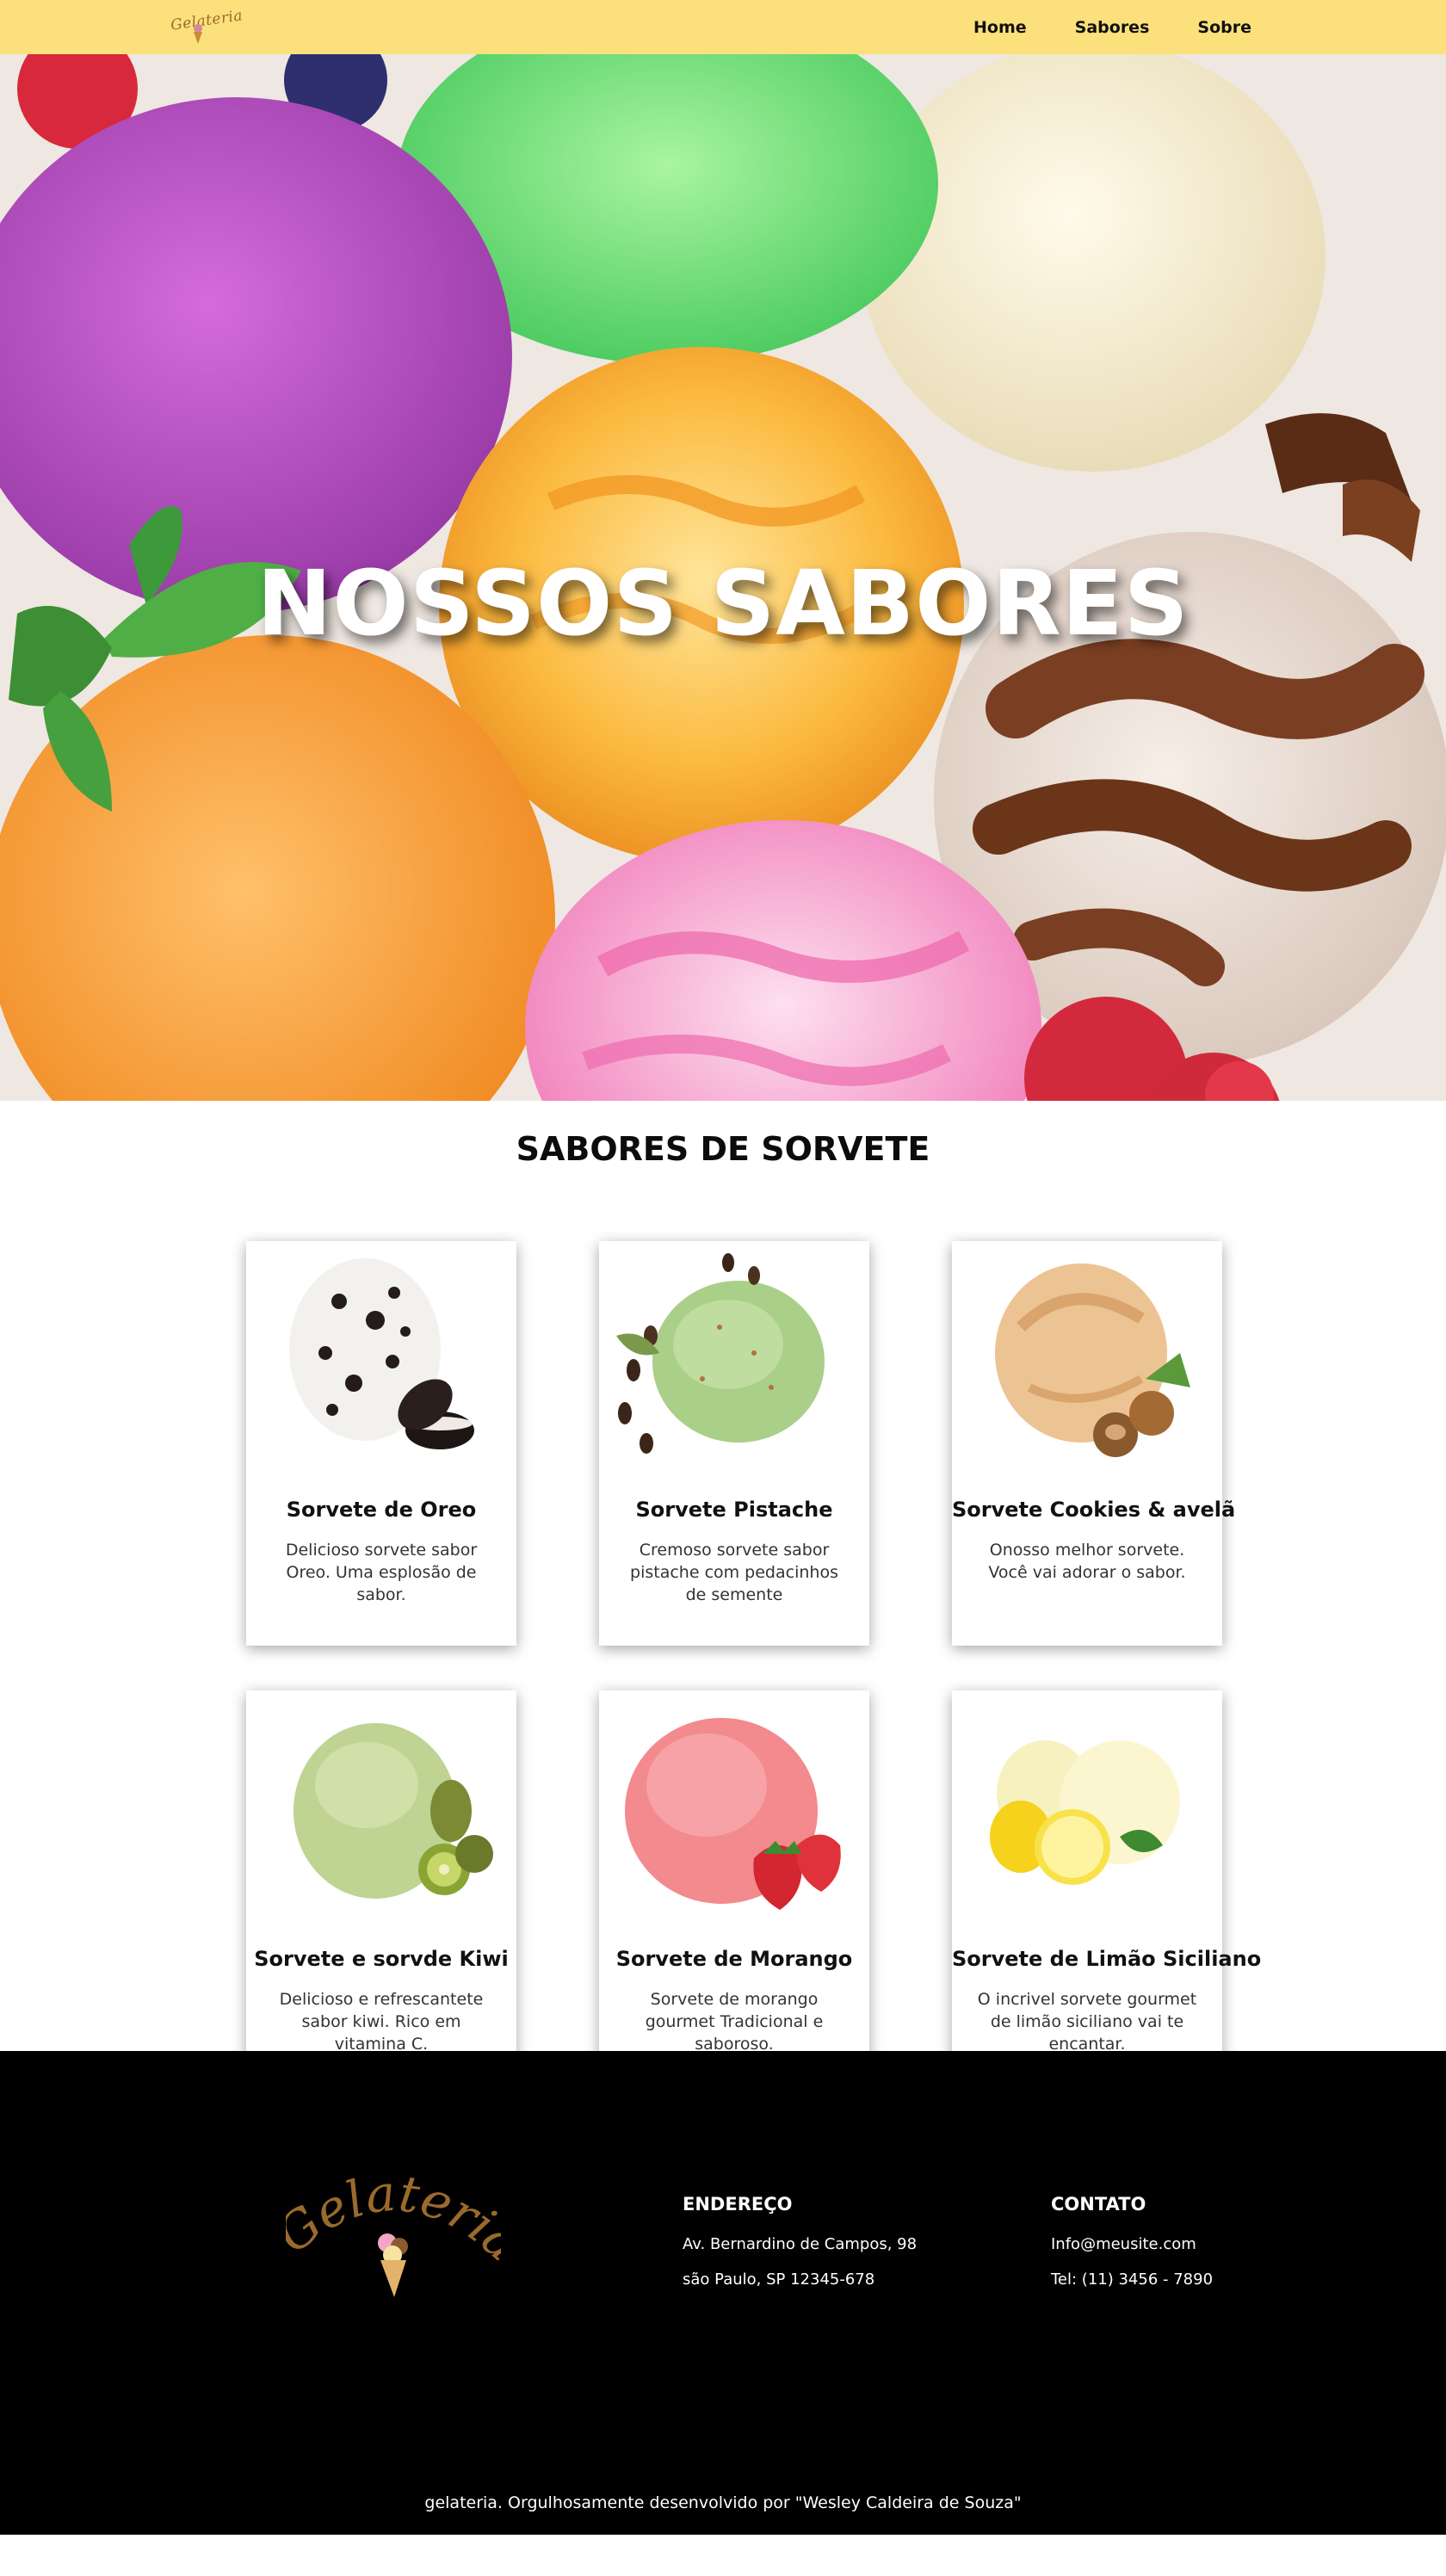 The height and width of the screenshot is (2576, 1446). Describe the element at coordinates (1132, 2279) in the screenshot. I see `contact-phone: Tel: (11) 3456 - 7890` at that location.